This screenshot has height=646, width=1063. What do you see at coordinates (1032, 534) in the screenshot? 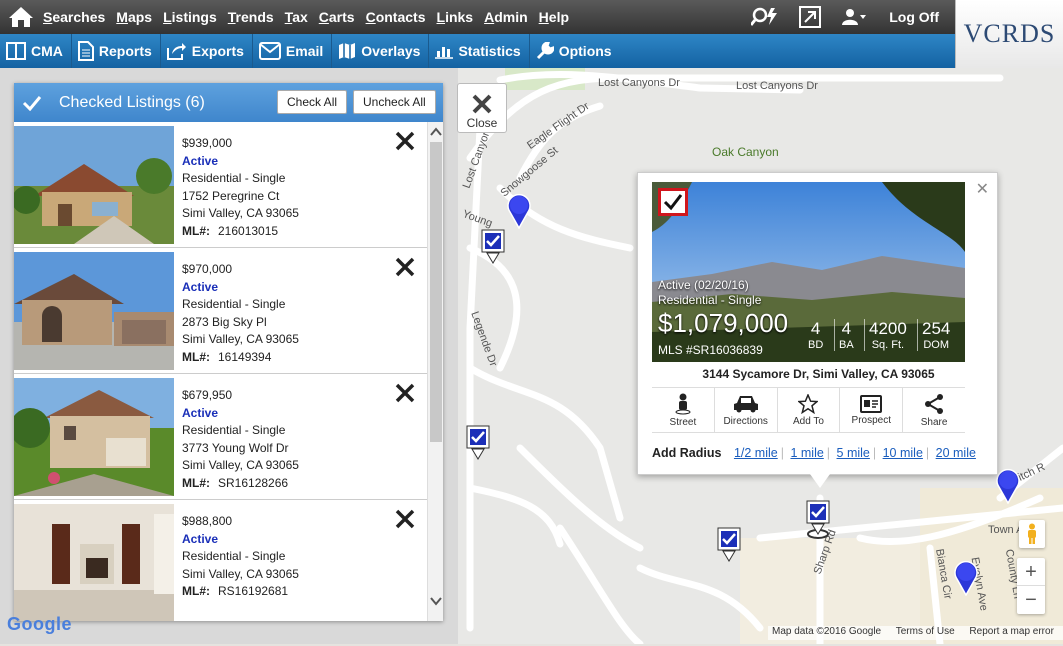
I see `street-view-pegman` at bounding box center [1032, 534].